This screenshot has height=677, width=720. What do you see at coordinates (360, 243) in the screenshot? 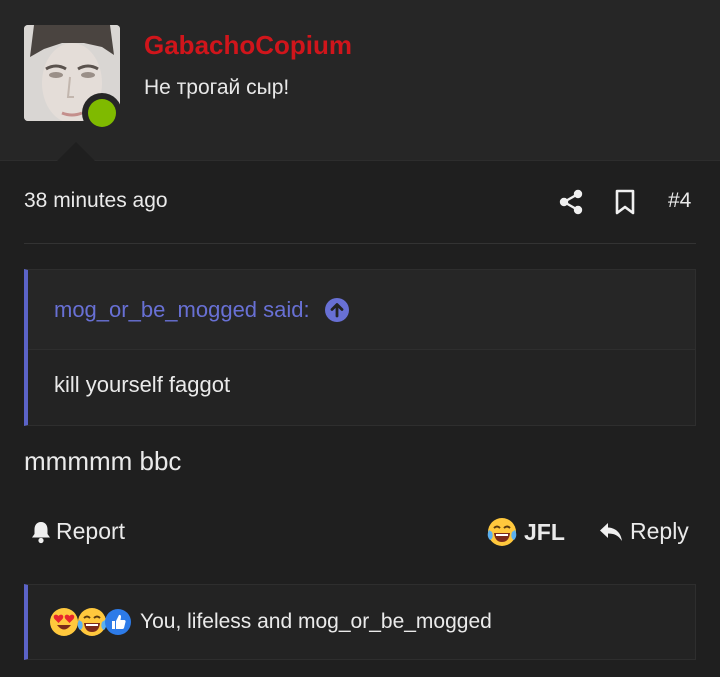
I see `divider` at bounding box center [360, 243].